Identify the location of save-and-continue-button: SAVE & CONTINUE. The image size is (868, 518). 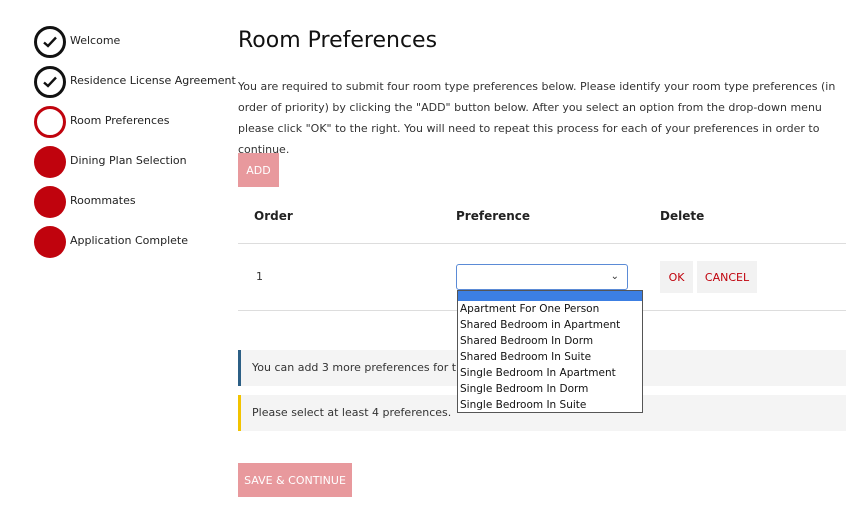
(295, 480).